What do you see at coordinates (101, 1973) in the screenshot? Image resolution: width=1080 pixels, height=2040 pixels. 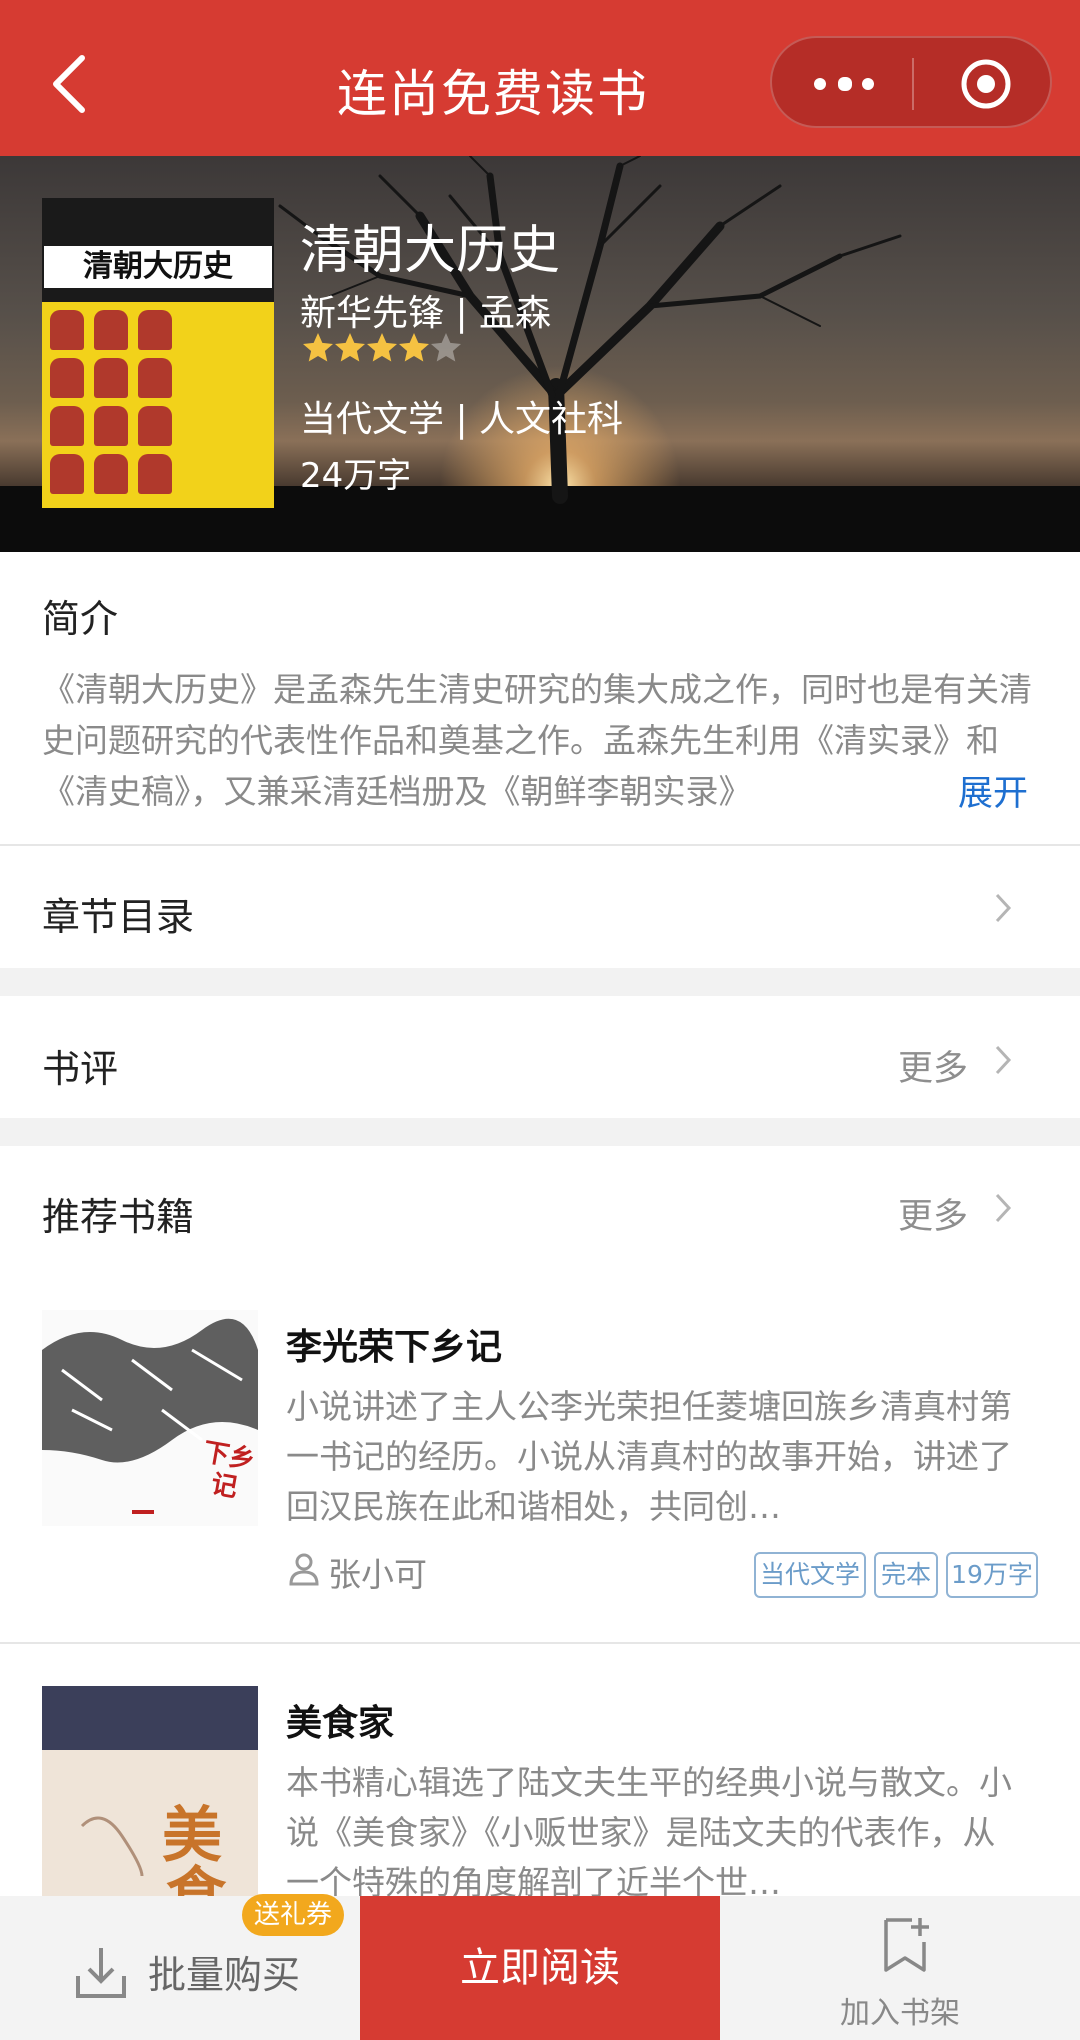 I see `download-icon` at bounding box center [101, 1973].